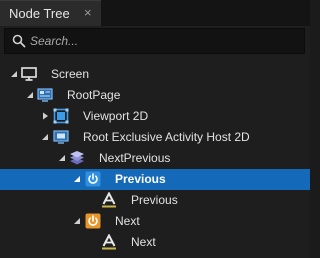  I want to click on tree-node-previous-text: Previous, so click(155, 200).